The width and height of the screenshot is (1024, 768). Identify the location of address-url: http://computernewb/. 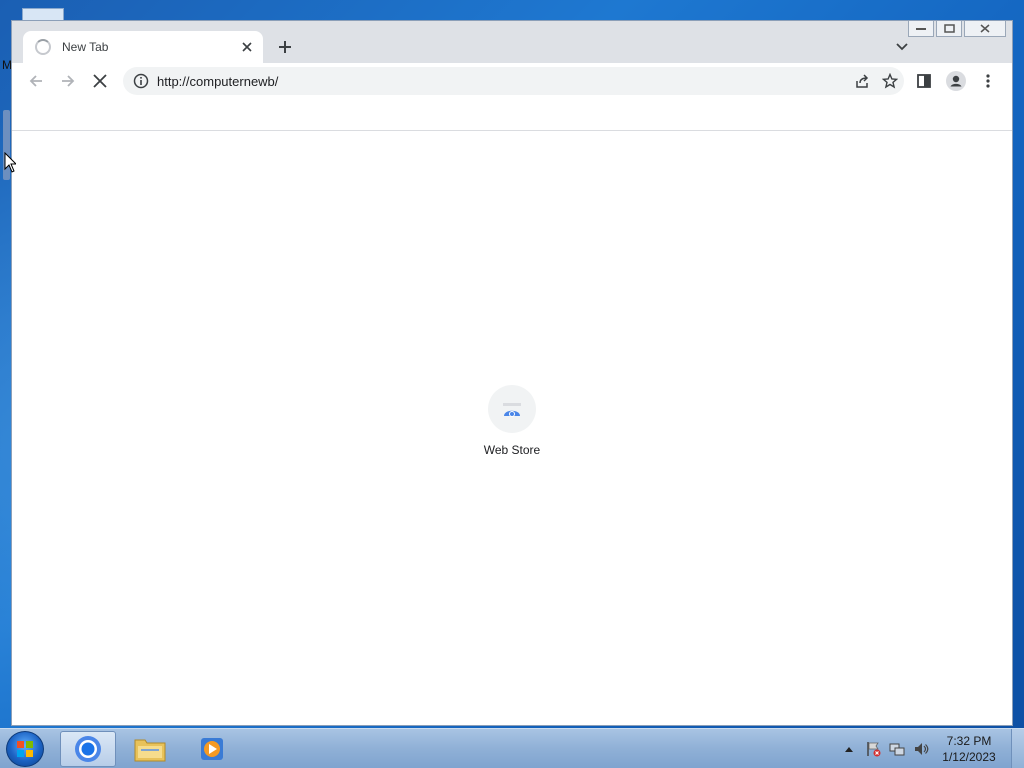
(502, 81).